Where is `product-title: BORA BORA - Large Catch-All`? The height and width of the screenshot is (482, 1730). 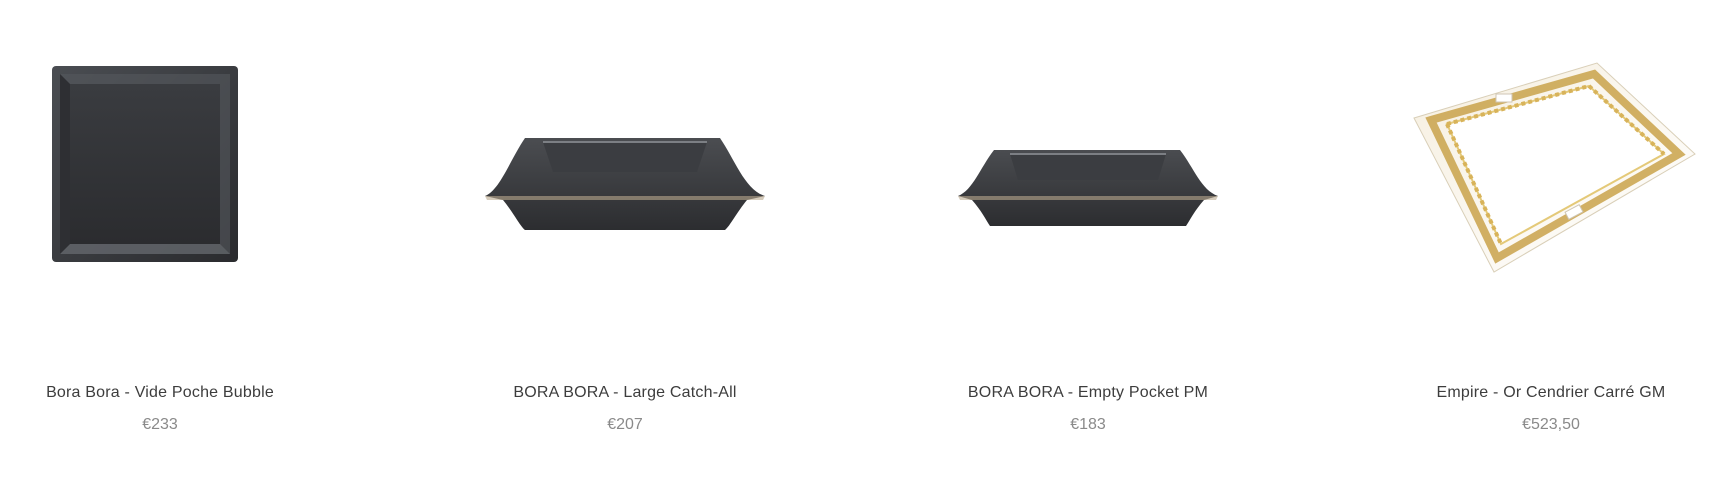
product-title: BORA BORA - Large Catch-All is located at coordinates (625, 393).